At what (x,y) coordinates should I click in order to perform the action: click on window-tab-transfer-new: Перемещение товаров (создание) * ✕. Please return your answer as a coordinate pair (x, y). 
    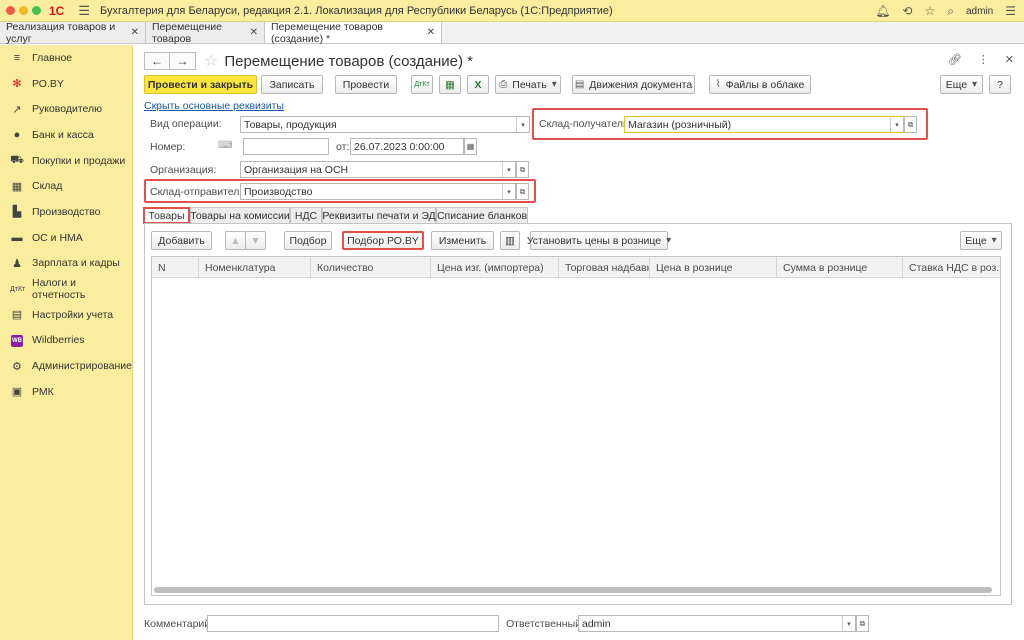
    Looking at the image, I should click on (353, 33).